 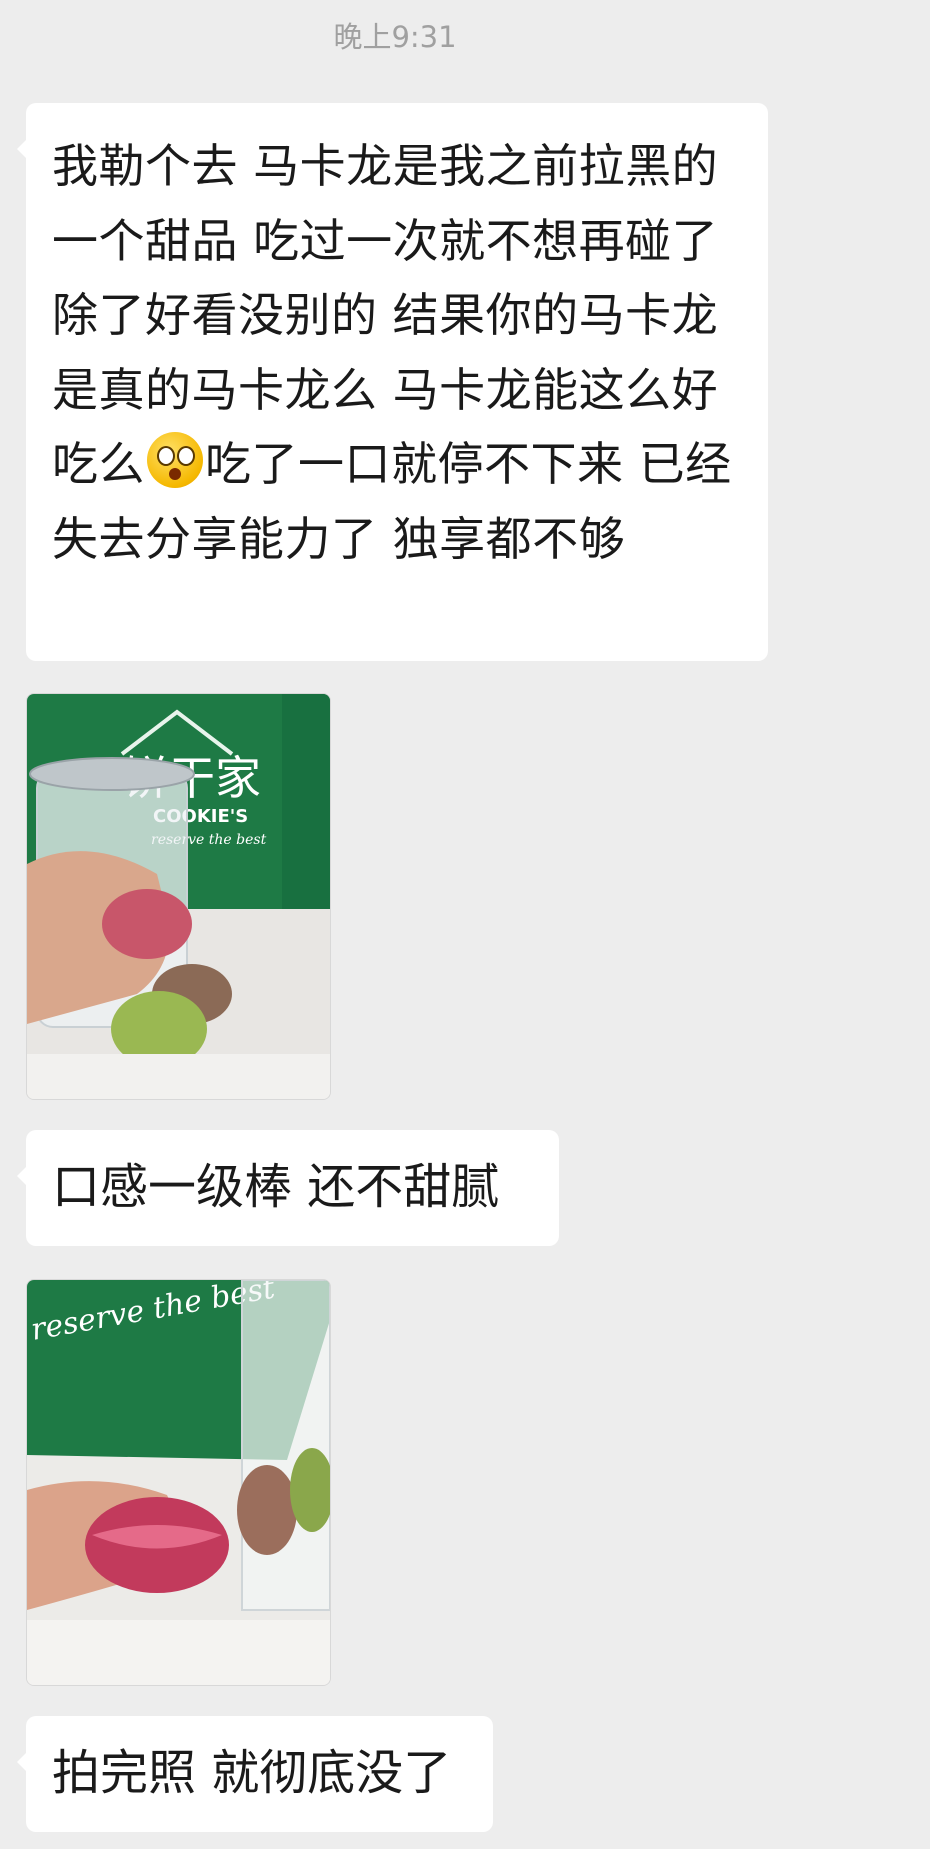 I want to click on message-image-macaron-jar: 饼干家 COOKIE'S reserve the best, so click(x=178, y=896).